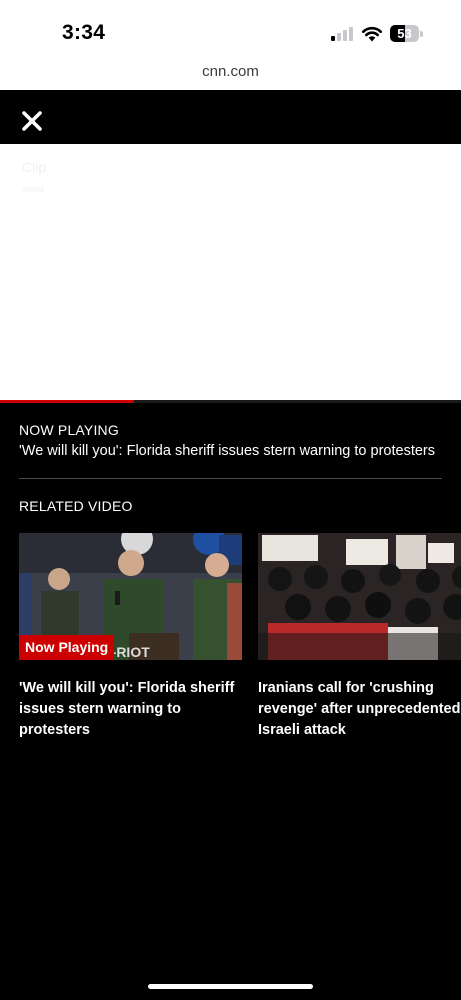  I want to click on section-divider, so click(230, 478).